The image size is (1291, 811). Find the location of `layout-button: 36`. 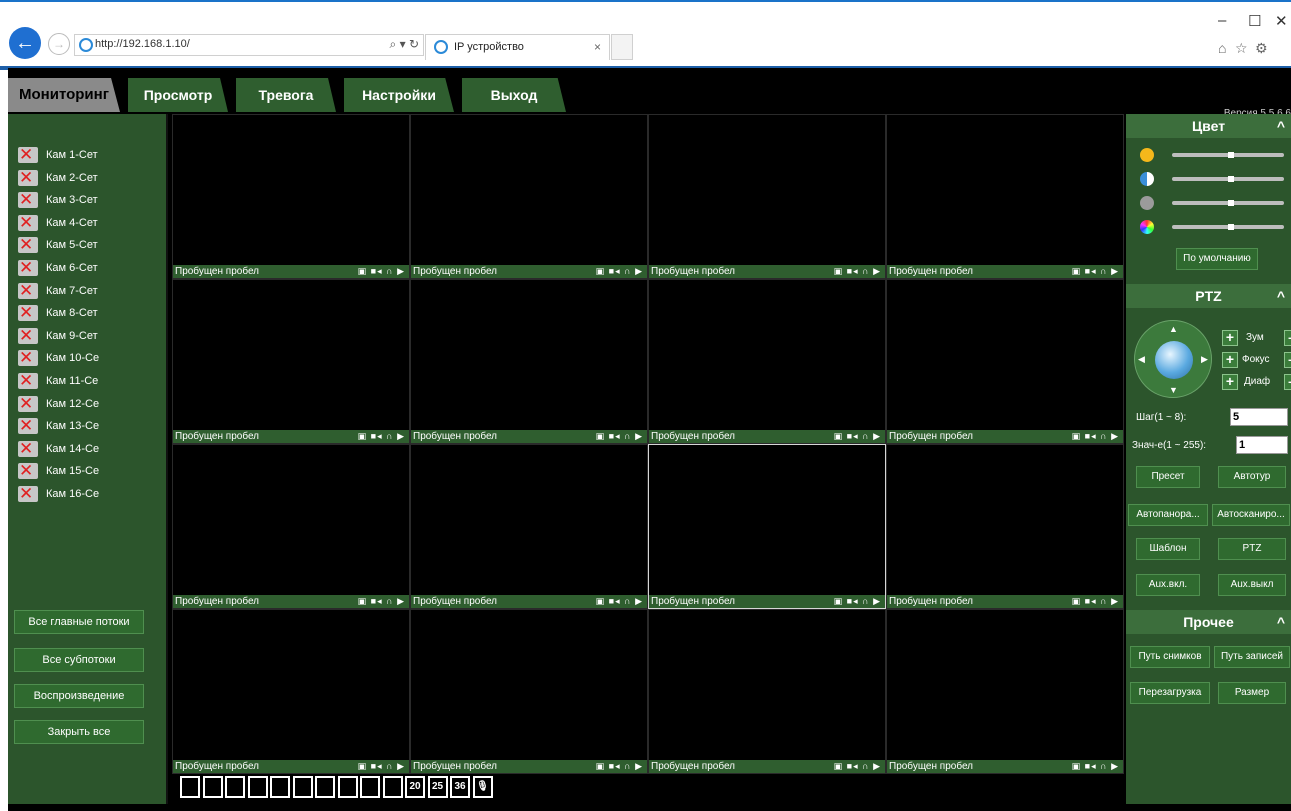

layout-button: 36 is located at coordinates (460, 787).